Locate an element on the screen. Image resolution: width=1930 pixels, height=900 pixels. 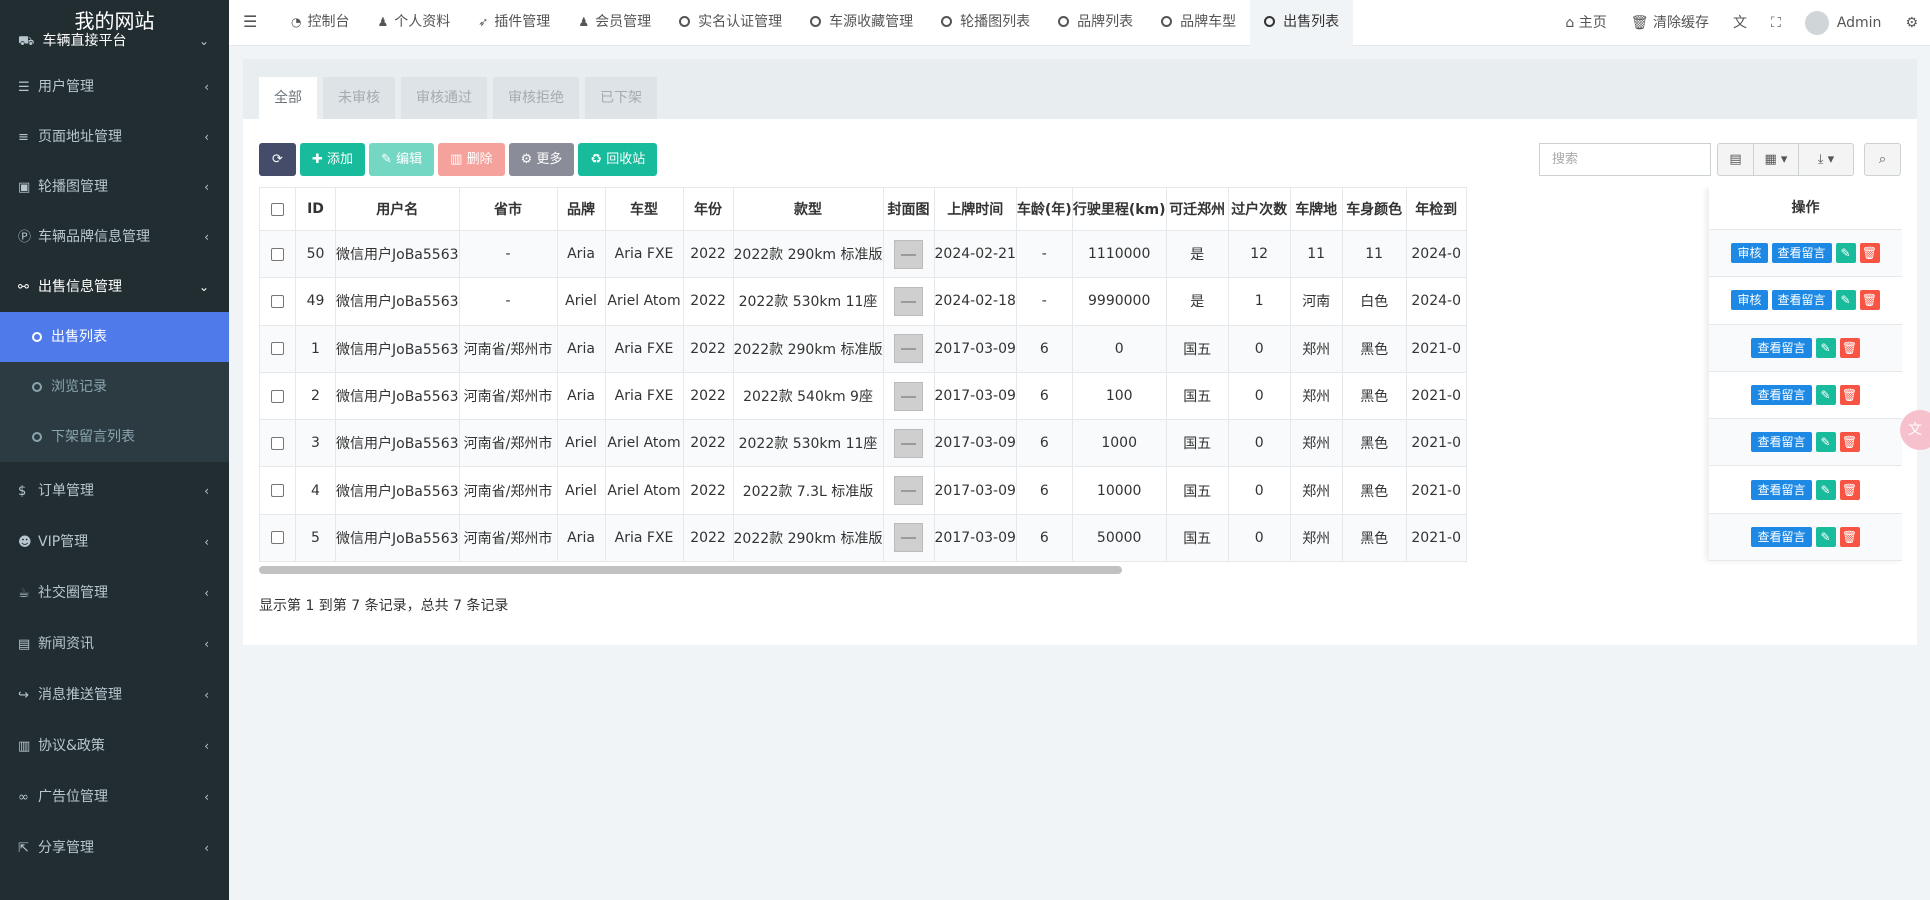
tab-9: 品牌车型 is located at coordinates (1198, 23).